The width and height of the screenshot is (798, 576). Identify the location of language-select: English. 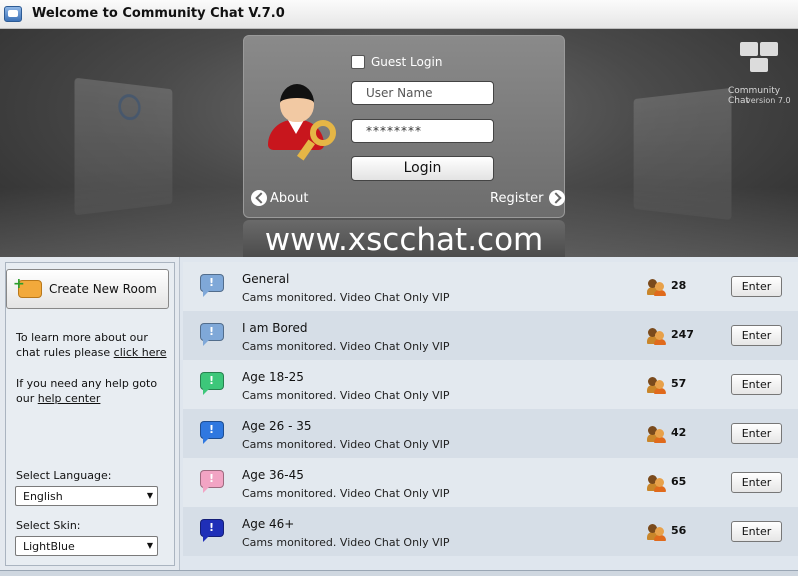
(86, 496).